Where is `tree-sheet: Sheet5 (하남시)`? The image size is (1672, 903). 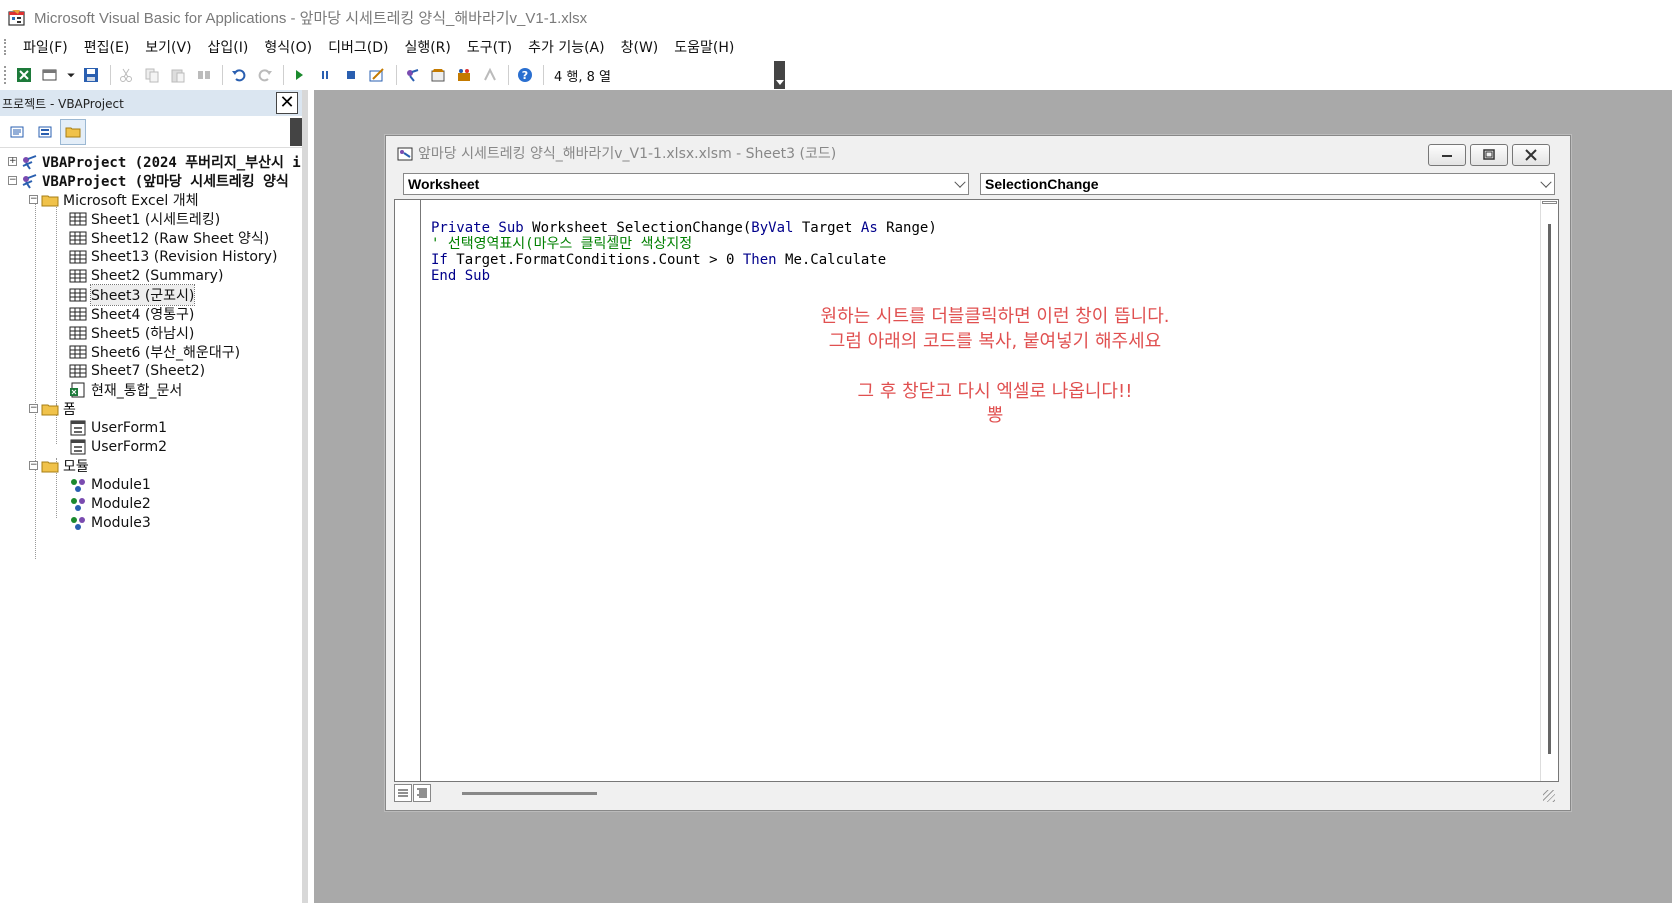 tree-sheet: Sheet5 (하남시) is located at coordinates (151, 332).